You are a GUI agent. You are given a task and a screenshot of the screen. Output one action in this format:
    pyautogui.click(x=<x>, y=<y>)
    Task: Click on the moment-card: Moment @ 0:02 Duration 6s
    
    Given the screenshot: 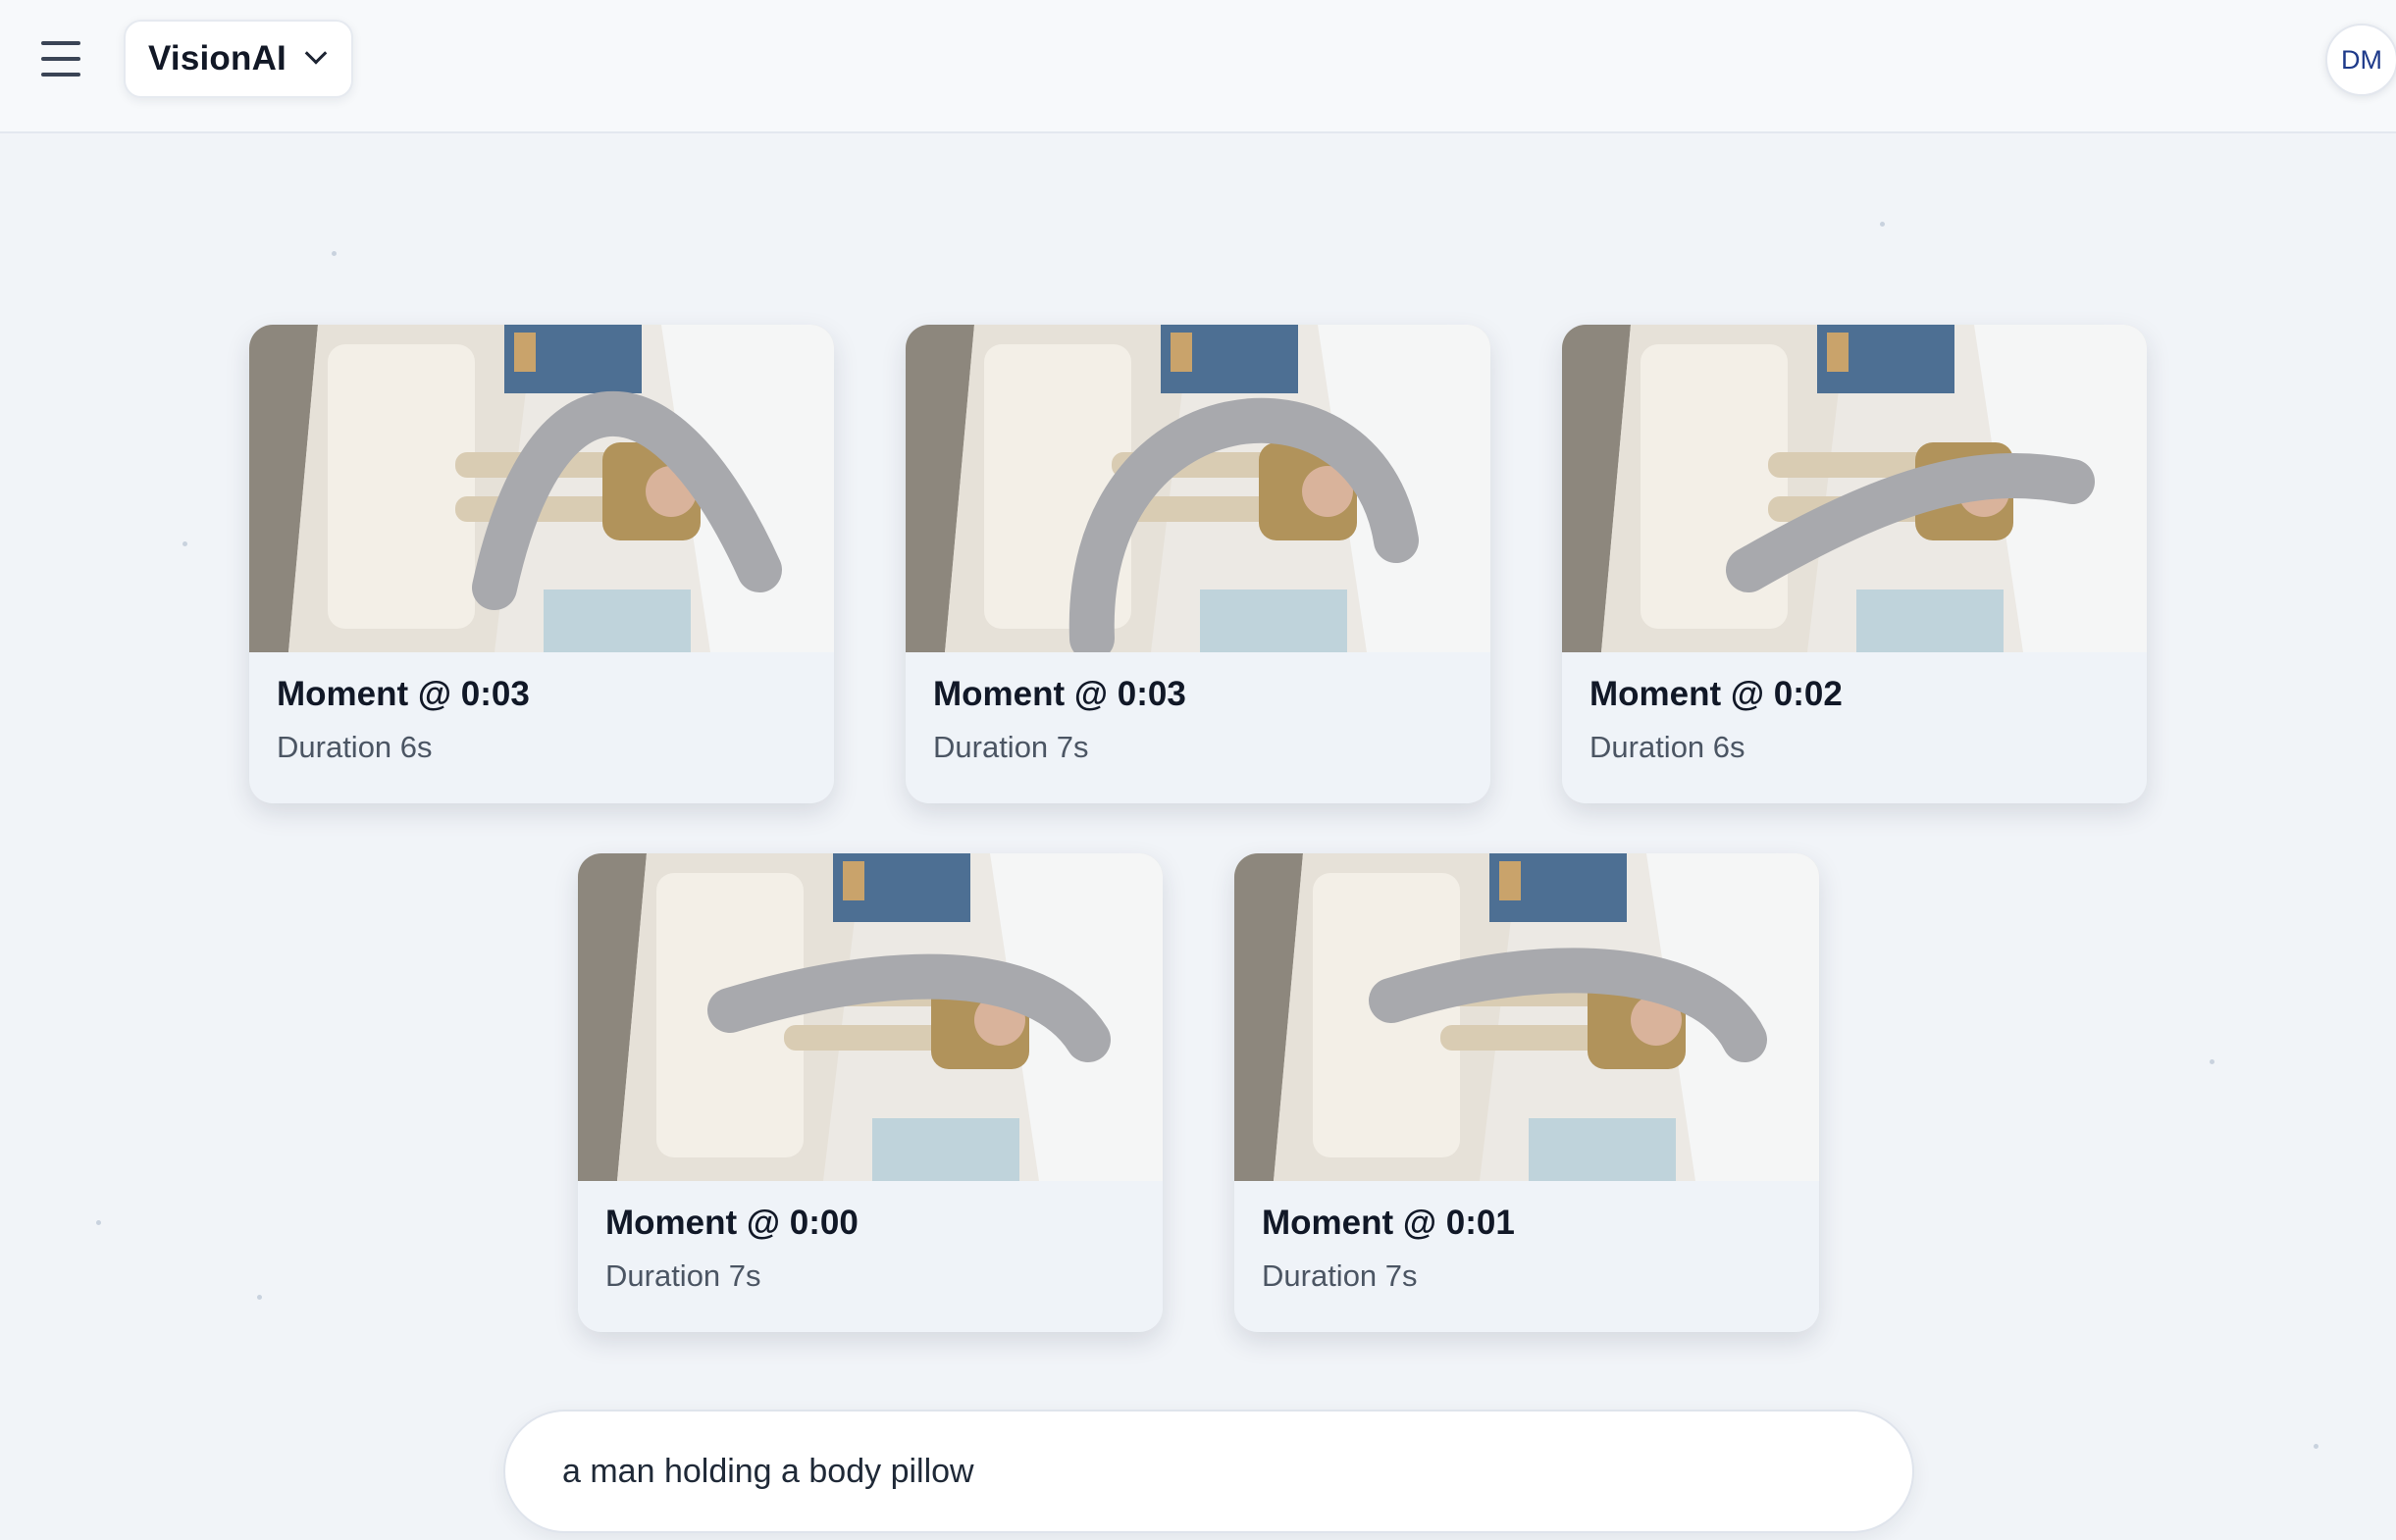 What is the action you would take?
    pyautogui.click(x=1854, y=564)
    